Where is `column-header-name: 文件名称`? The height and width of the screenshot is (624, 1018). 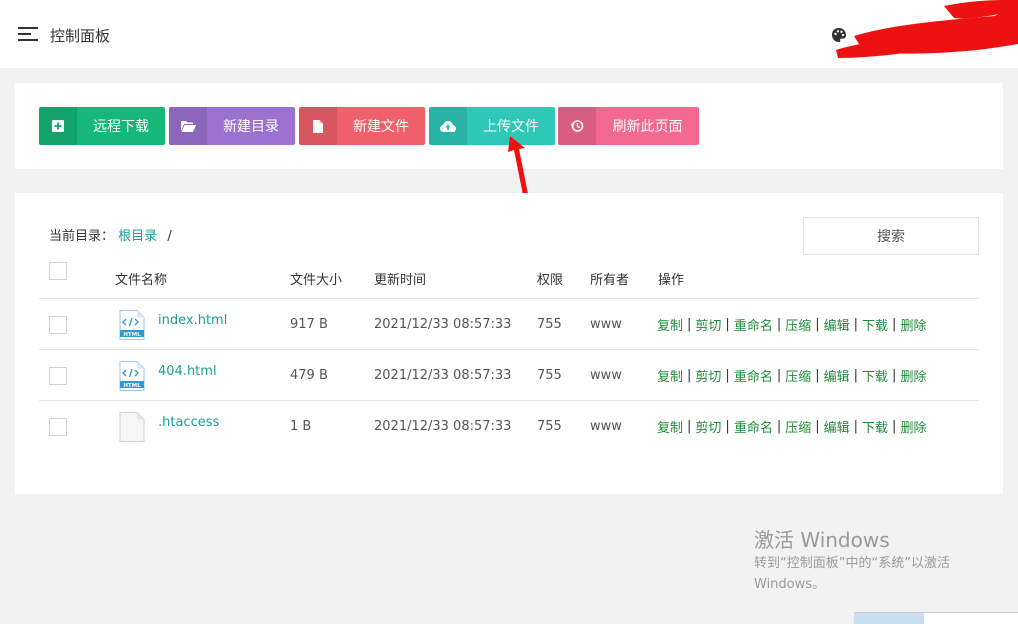
column-header-name: 文件名称 is located at coordinates (141, 280).